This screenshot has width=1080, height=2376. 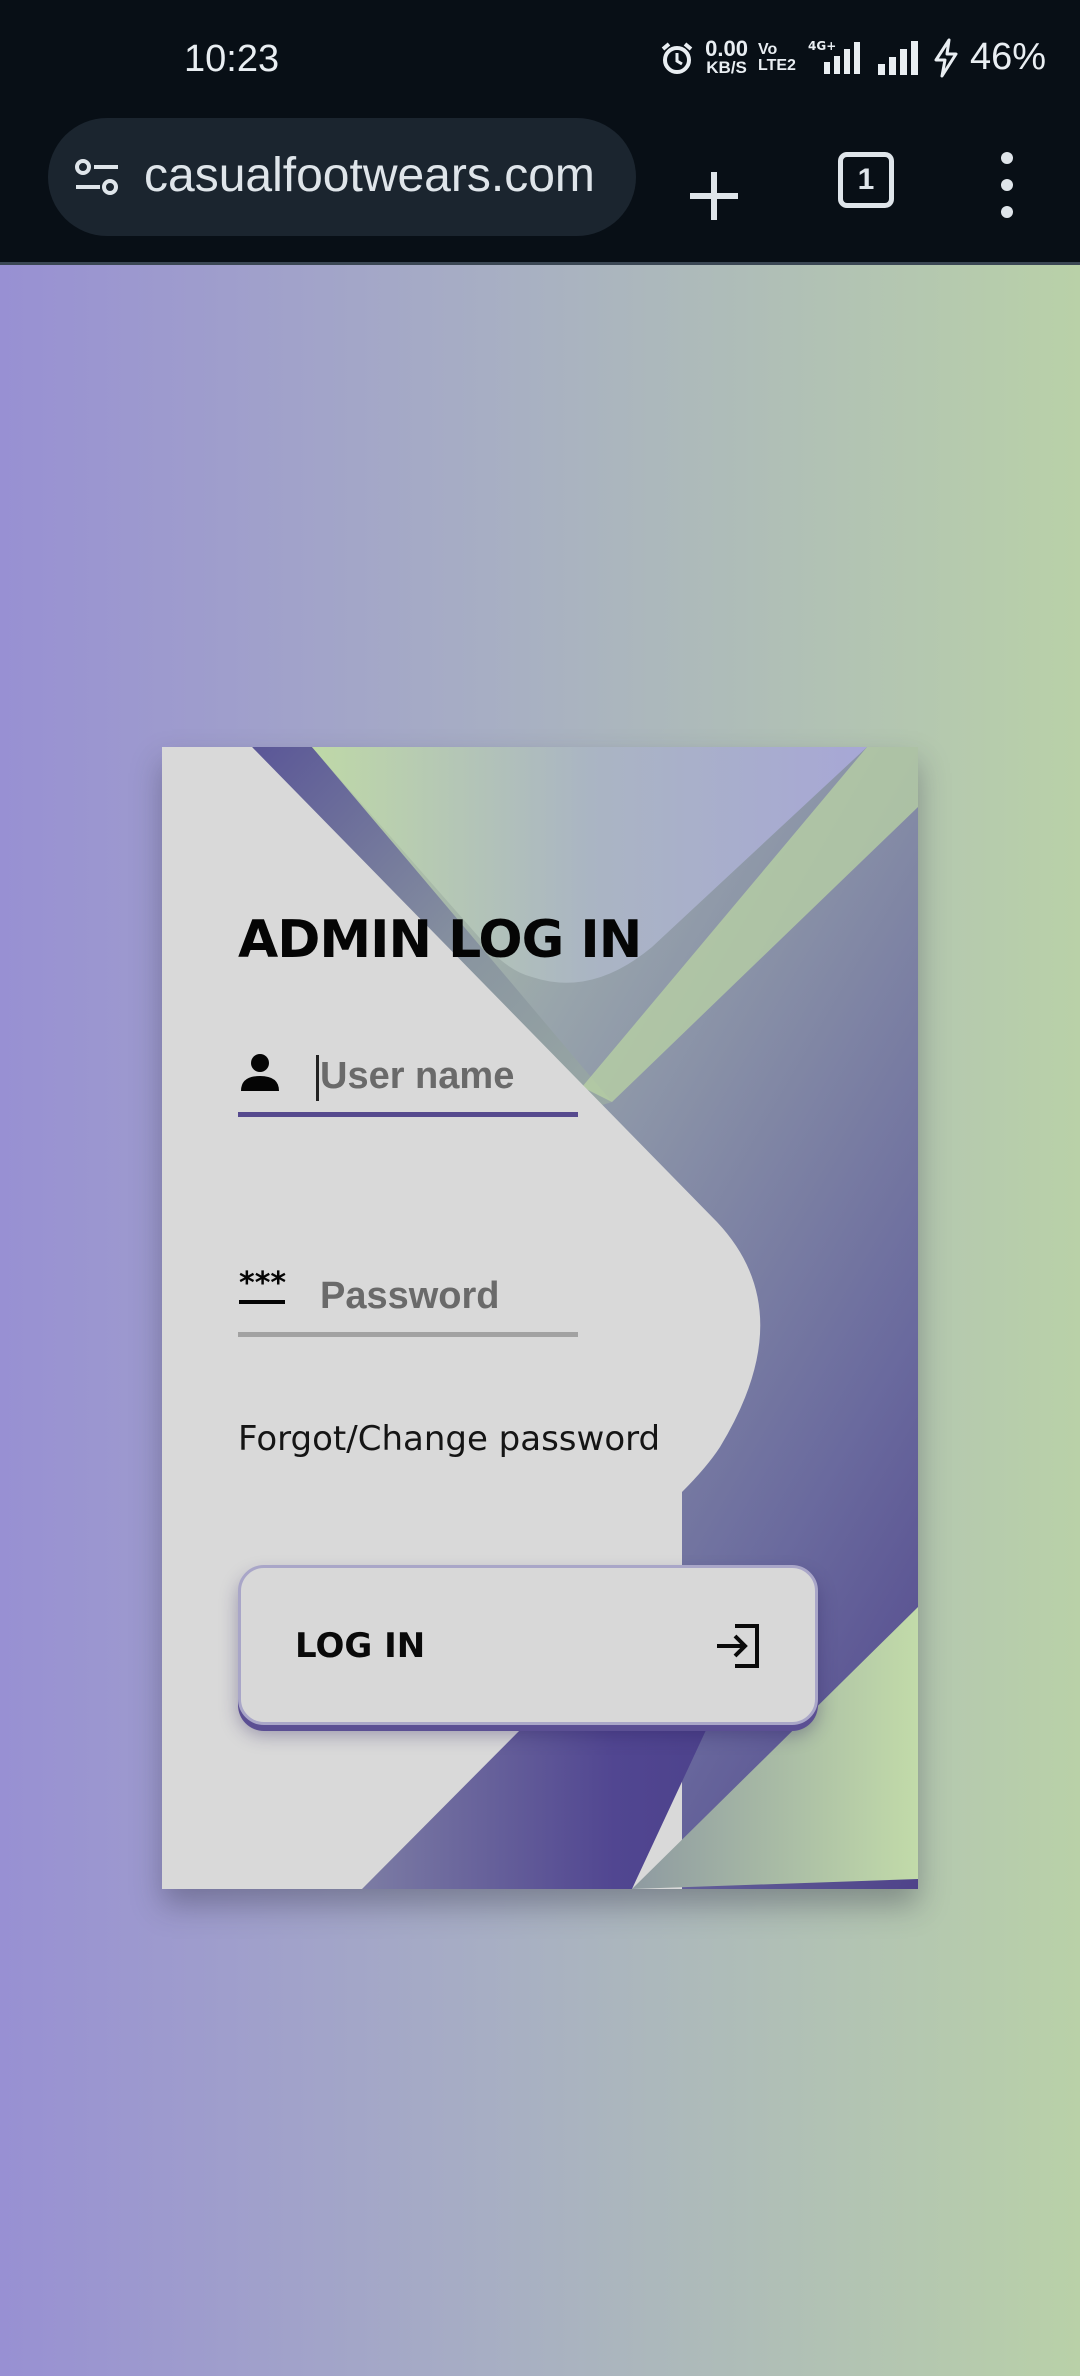 I want to click on password-underline, so click(x=408, y=1334).